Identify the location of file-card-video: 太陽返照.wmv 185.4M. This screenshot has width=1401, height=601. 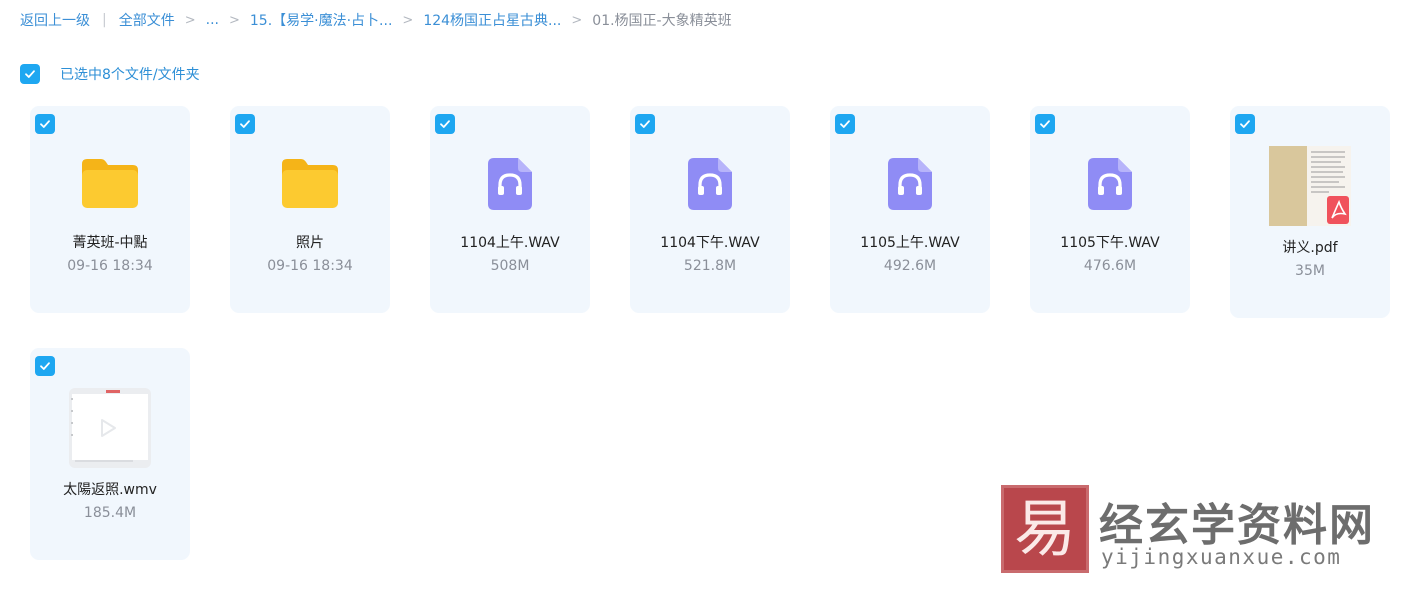
(110, 454).